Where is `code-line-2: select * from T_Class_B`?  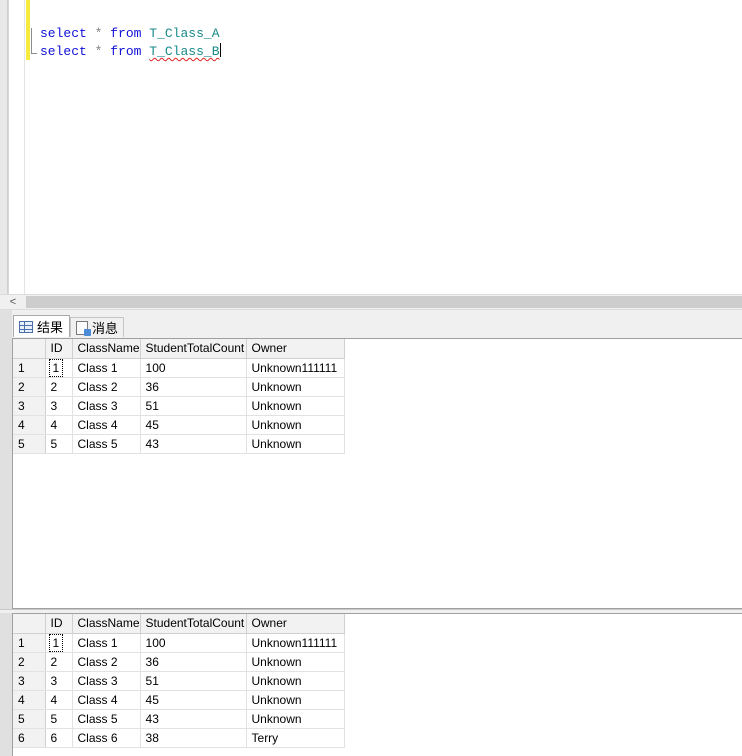
code-line-2: select * from T_Class_B is located at coordinates (130, 51).